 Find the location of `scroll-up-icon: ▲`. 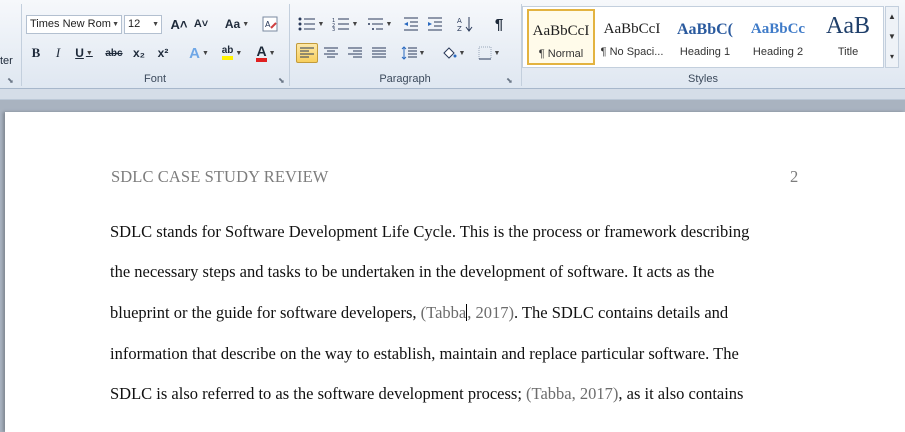

scroll-up-icon: ▲ is located at coordinates (892, 17).